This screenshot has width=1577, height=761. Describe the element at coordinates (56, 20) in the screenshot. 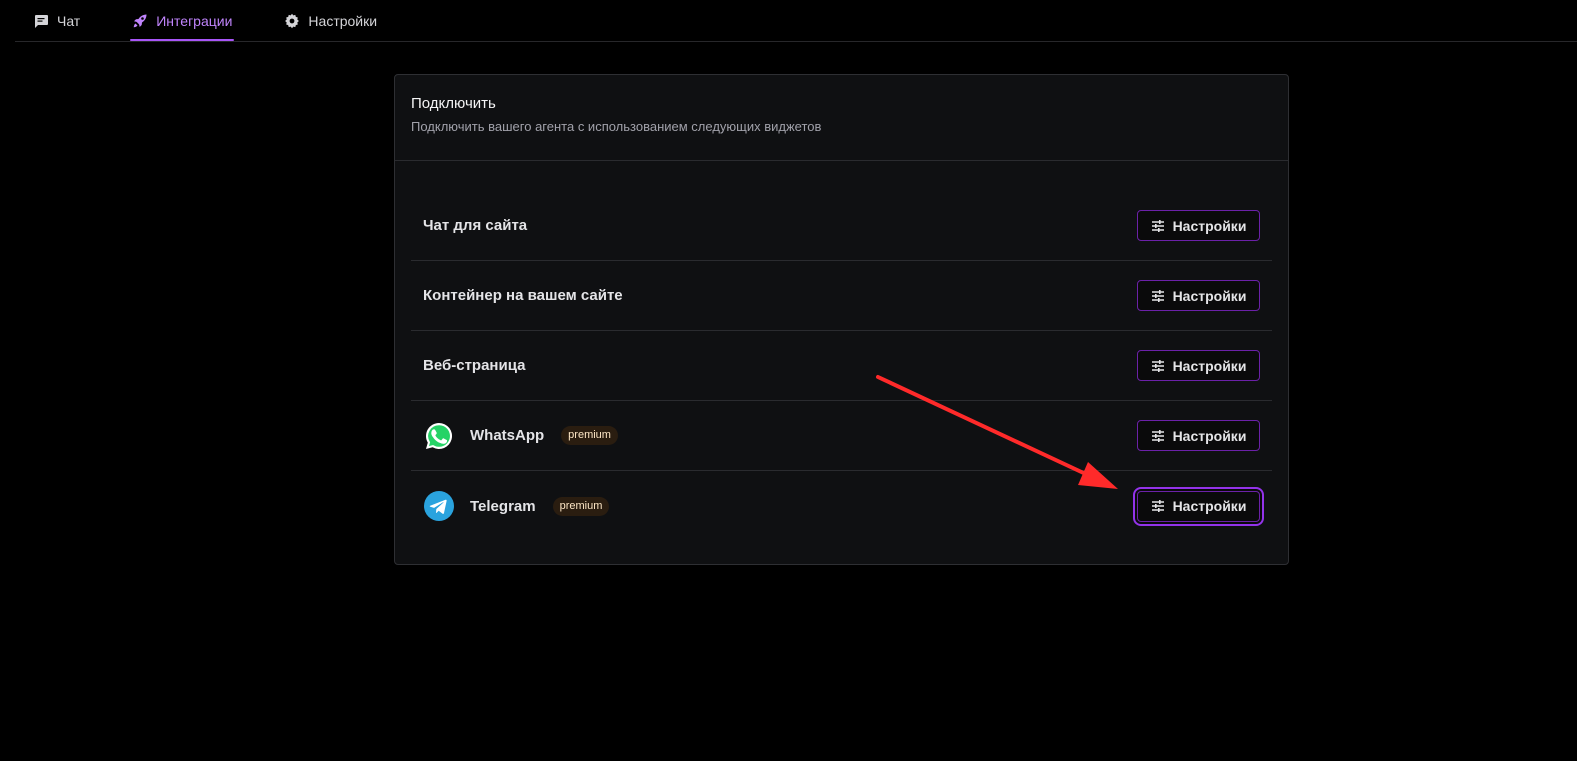

I see `tab-chat: Чат` at that location.